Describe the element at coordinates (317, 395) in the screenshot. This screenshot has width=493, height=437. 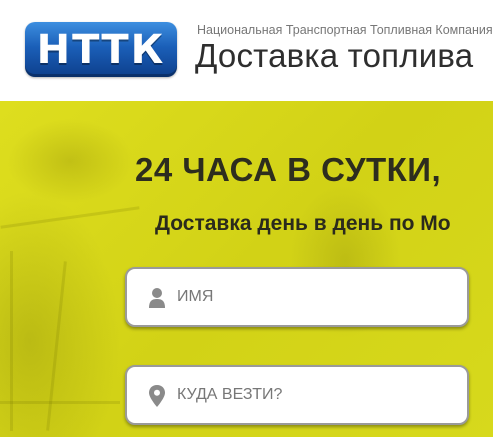
I see `address-input` at that location.